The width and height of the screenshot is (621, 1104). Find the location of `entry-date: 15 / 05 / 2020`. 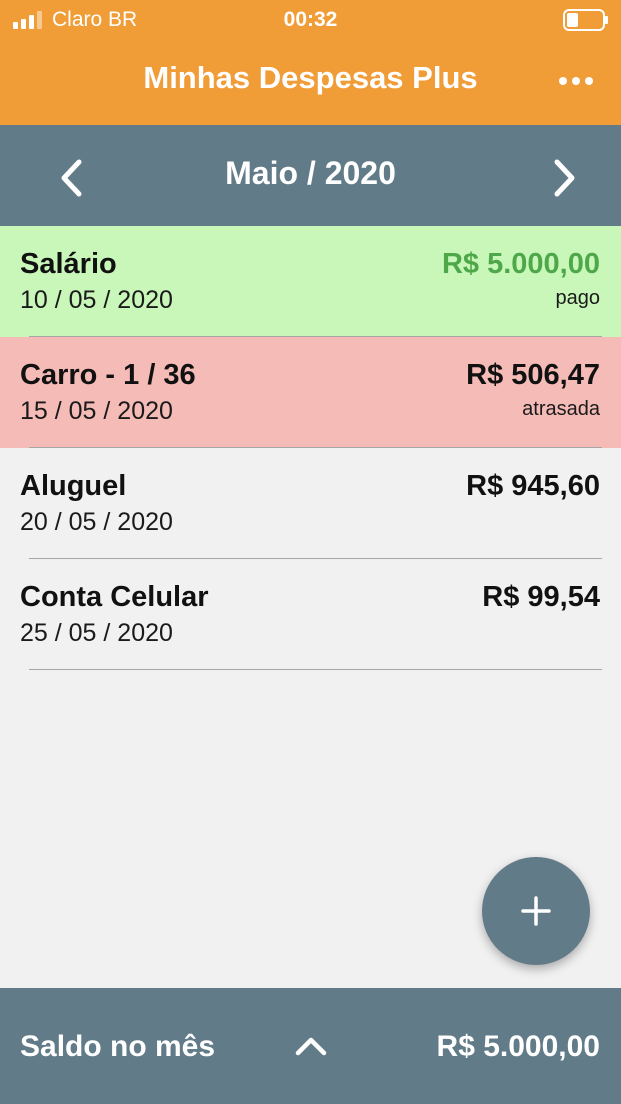

entry-date: 15 / 05 / 2020 is located at coordinates (96, 411).